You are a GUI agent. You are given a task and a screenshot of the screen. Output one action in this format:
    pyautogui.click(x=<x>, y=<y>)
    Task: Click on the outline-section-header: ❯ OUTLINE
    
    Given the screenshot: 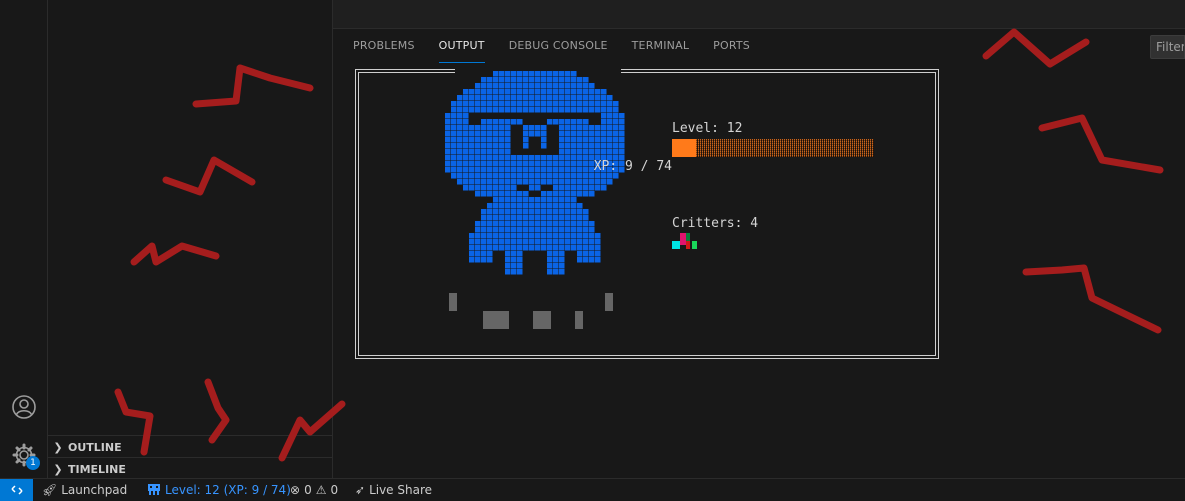 What is the action you would take?
    pyautogui.click(x=190, y=446)
    